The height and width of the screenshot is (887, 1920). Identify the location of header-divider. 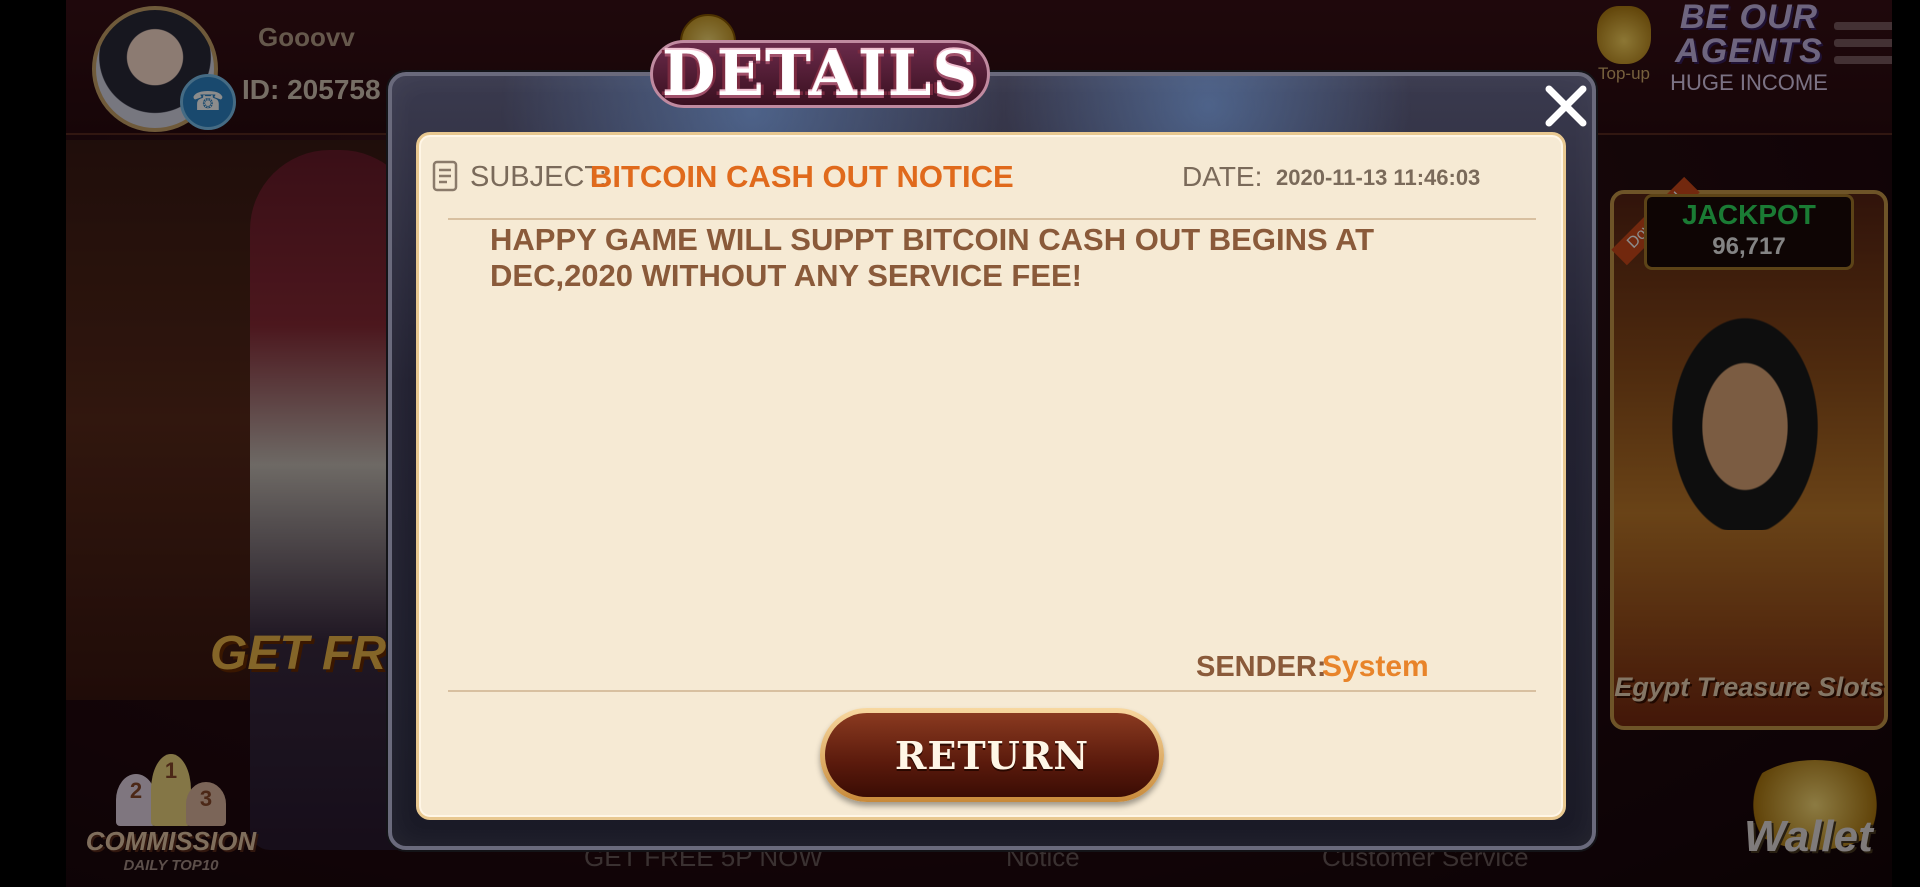
(992, 219).